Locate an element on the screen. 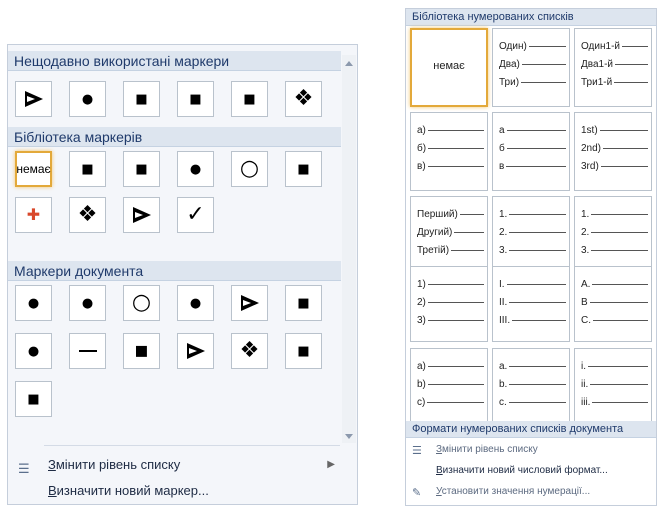 This screenshot has height=509, width=657. numbering-label: b) is located at coordinates (421, 384).